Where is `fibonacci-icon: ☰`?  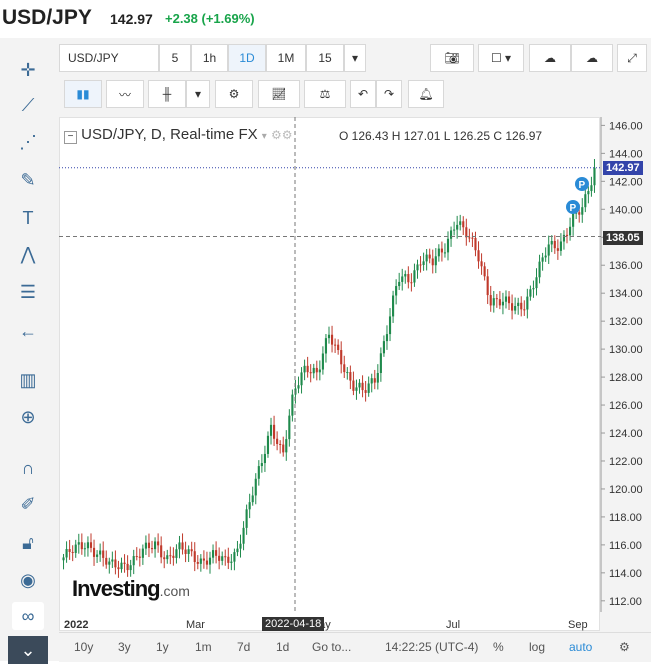
fibonacci-icon: ☰ is located at coordinates (28, 292).